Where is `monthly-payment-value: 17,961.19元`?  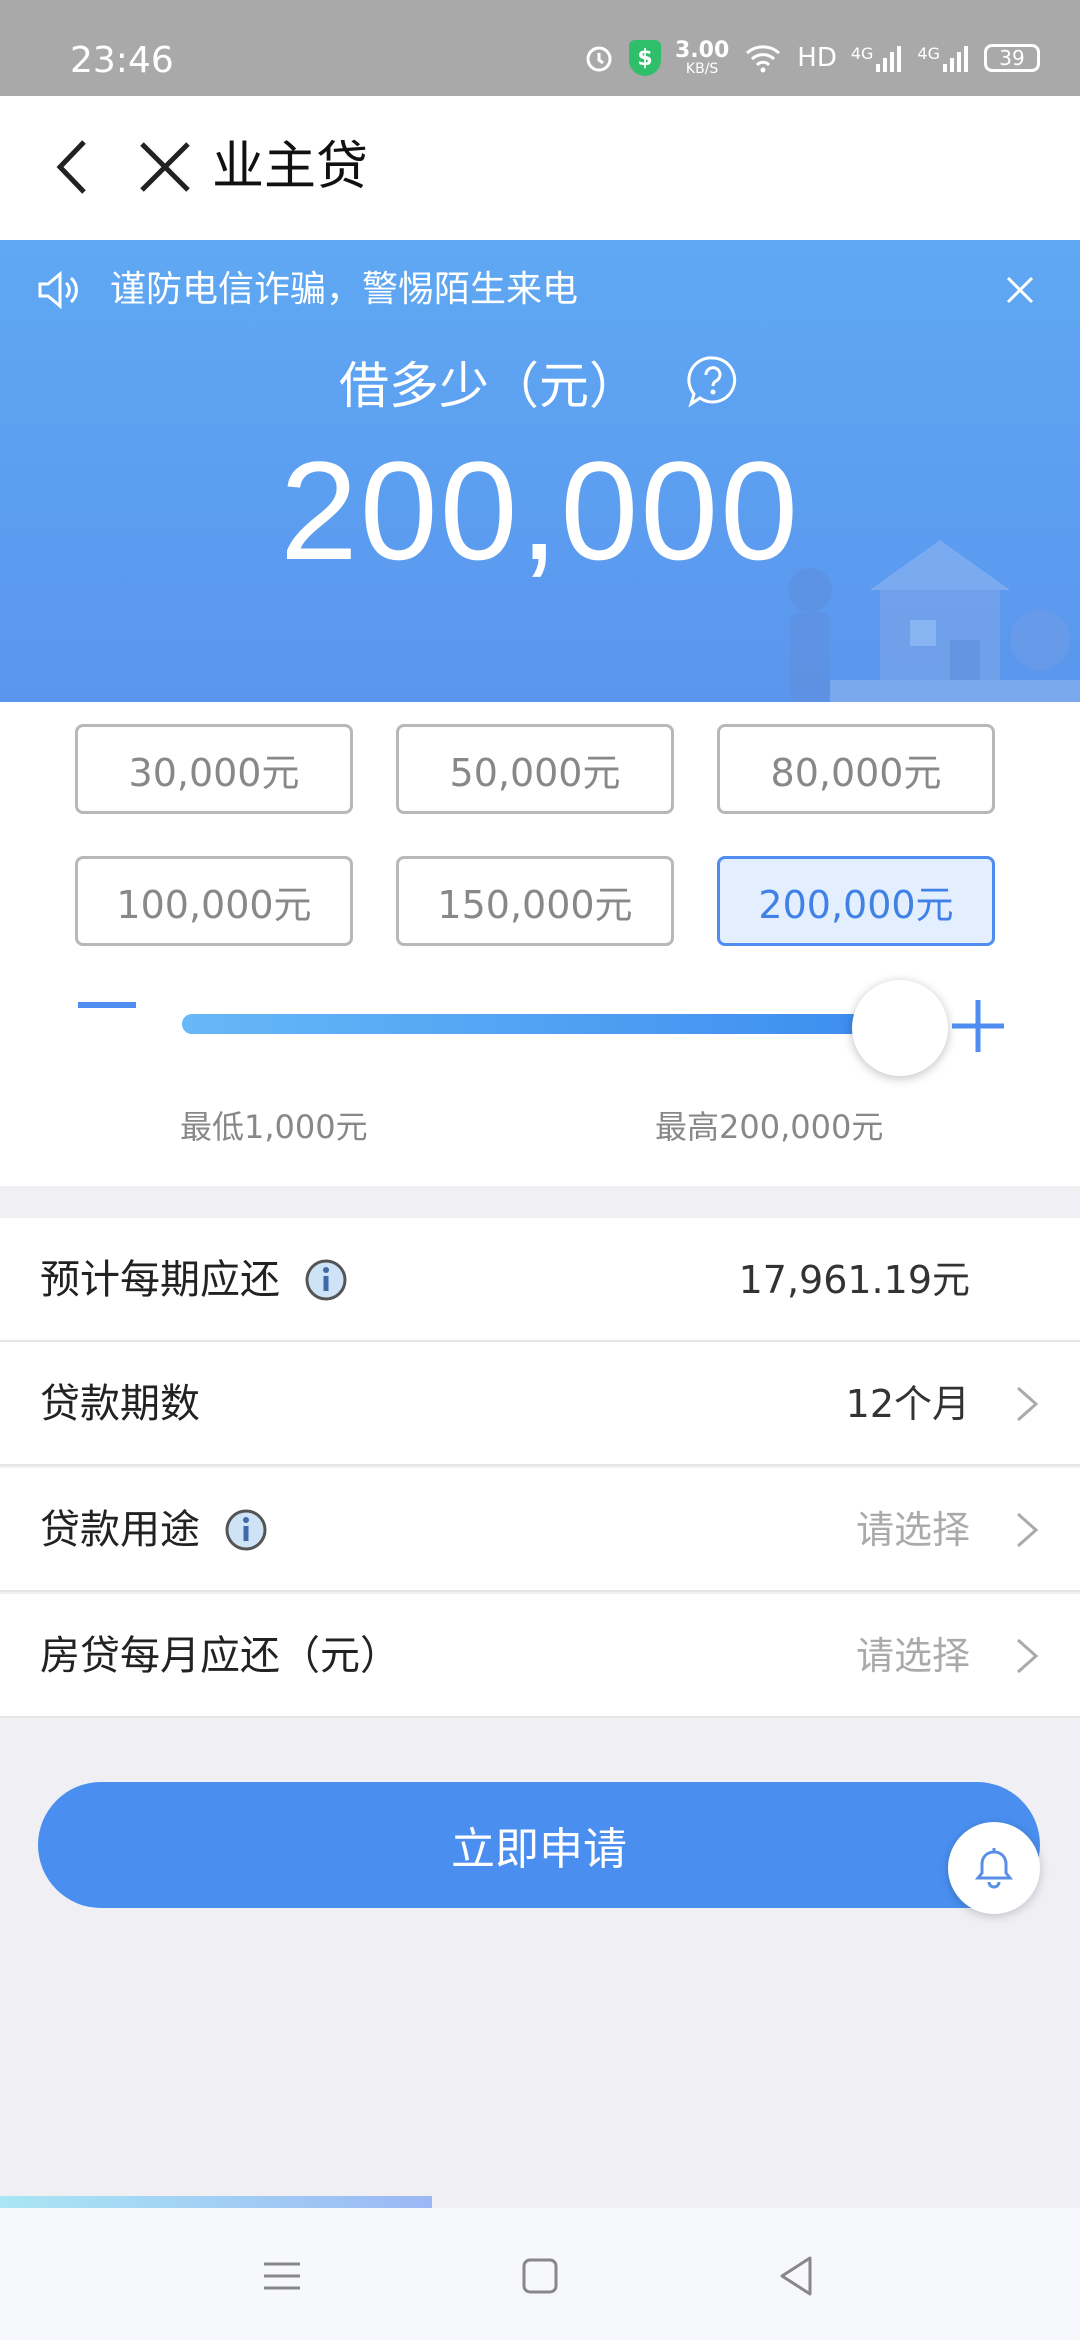 monthly-payment-value: 17,961.19元 is located at coordinates (854, 1280).